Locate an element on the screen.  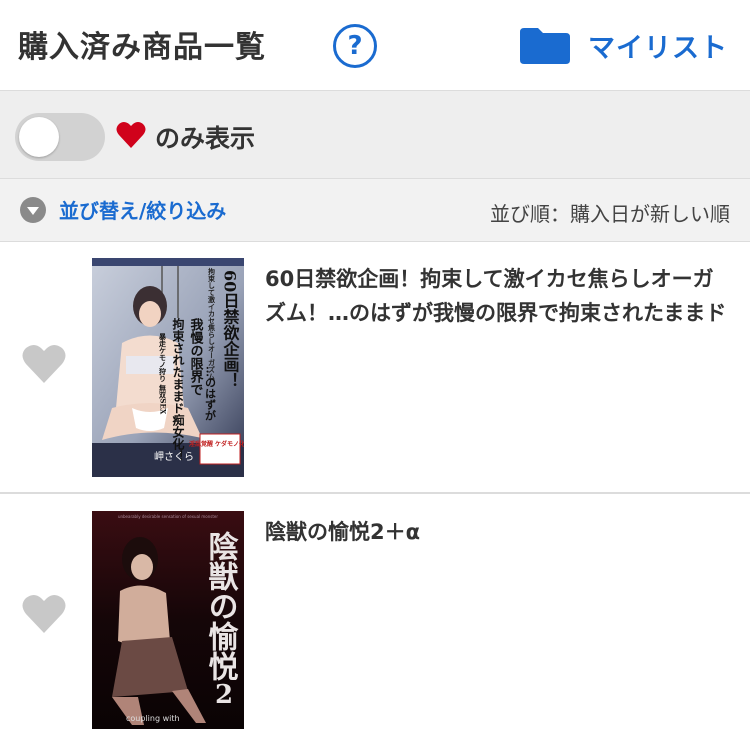
sort-order-text: 並び順：購入日が新しい順 is located at coordinates (610, 214).